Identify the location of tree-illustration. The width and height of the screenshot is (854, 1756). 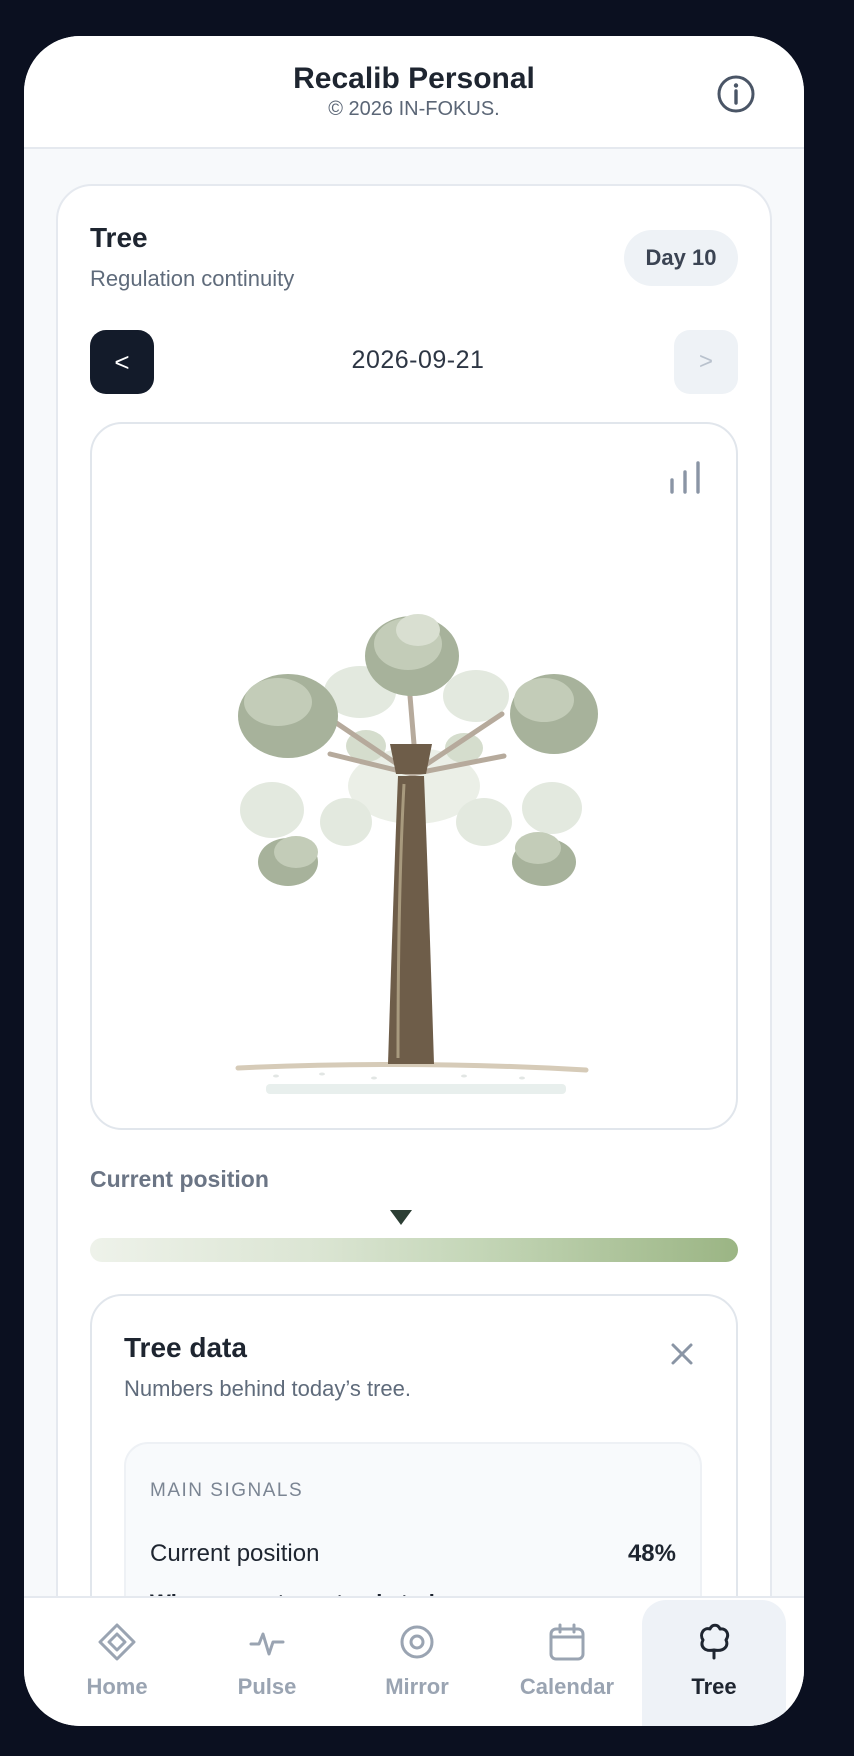
(416, 854).